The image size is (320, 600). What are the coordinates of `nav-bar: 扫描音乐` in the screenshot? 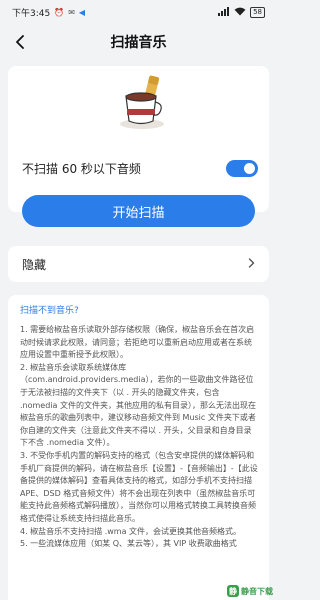 It's located at (138, 42).